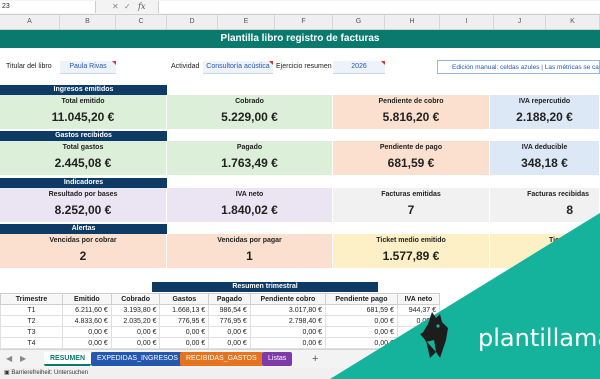 The width and height of the screenshot is (600, 379). Describe the element at coordinates (31, 310) in the screenshot. I see `table-cell: T1` at that location.